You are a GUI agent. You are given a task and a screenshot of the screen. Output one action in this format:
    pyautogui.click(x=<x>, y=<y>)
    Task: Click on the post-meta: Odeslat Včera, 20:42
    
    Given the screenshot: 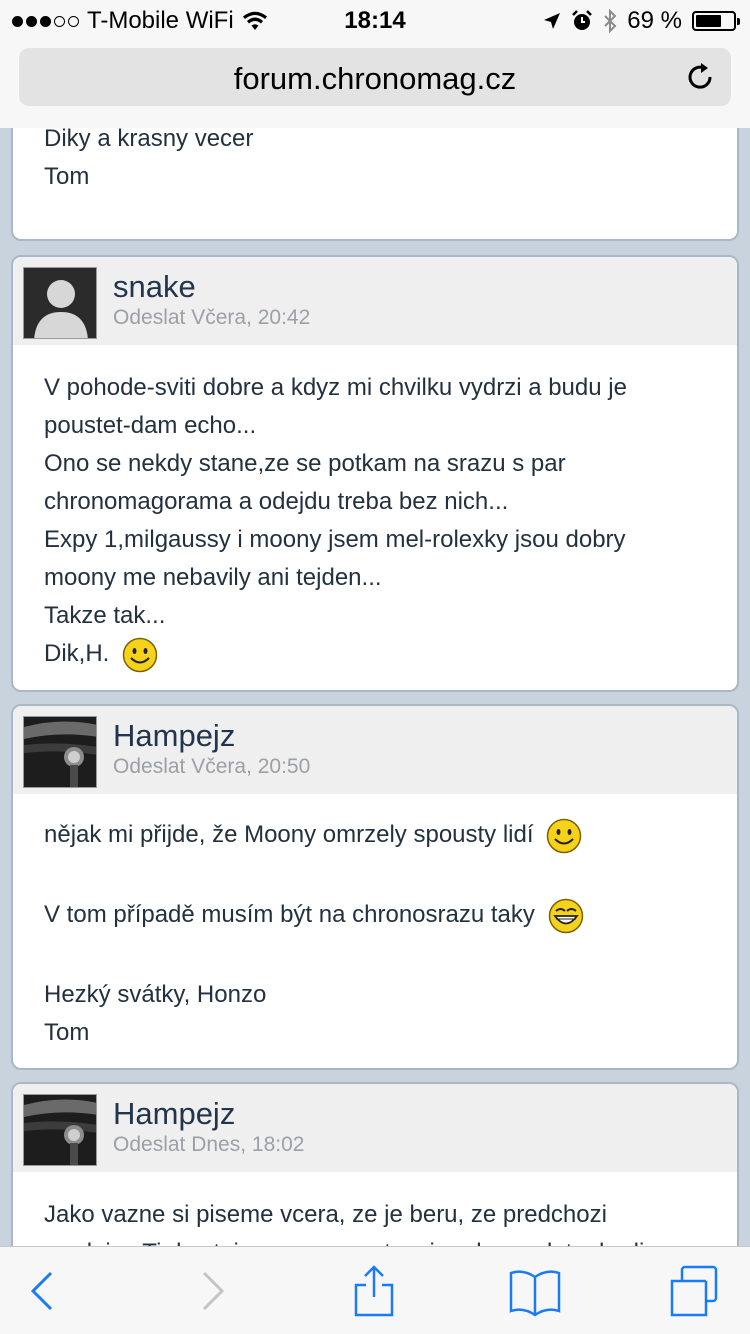 What is the action you would take?
    pyautogui.click(x=212, y=317)
    